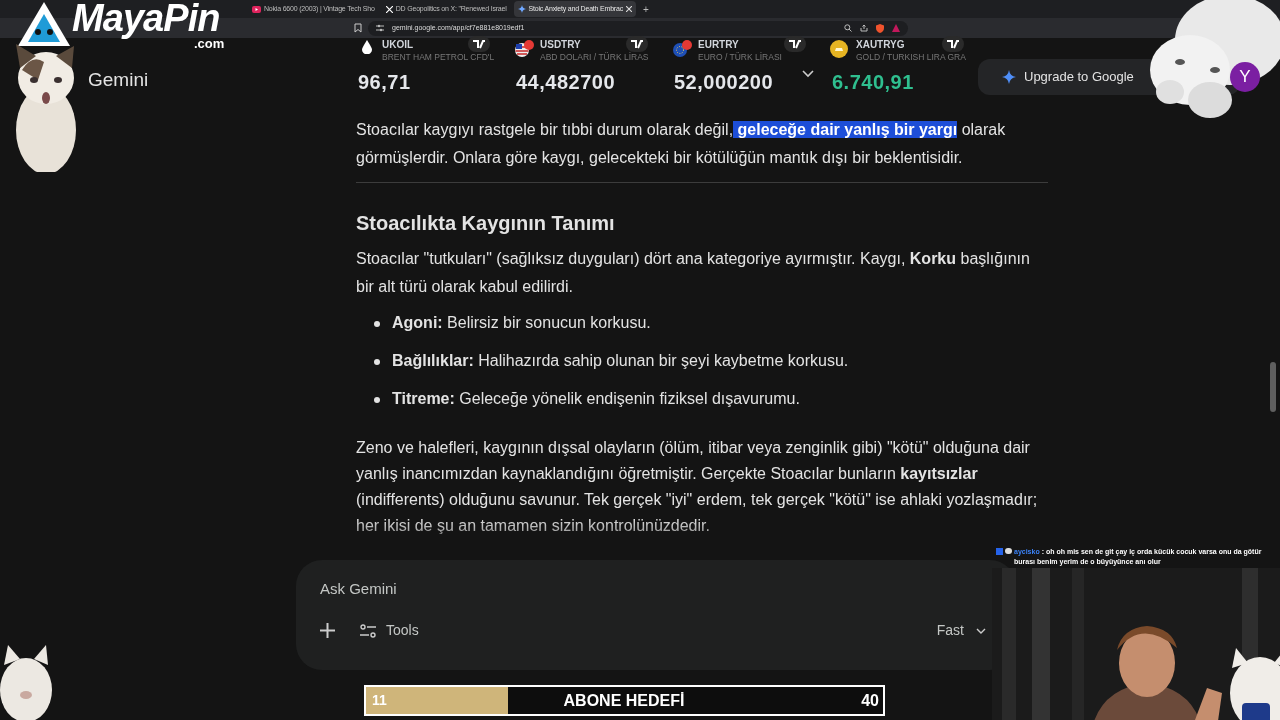  What do you see at coordinates (839, 49) in the screenshot?
I see `ingot-icon` at bounding box center [839, 49].